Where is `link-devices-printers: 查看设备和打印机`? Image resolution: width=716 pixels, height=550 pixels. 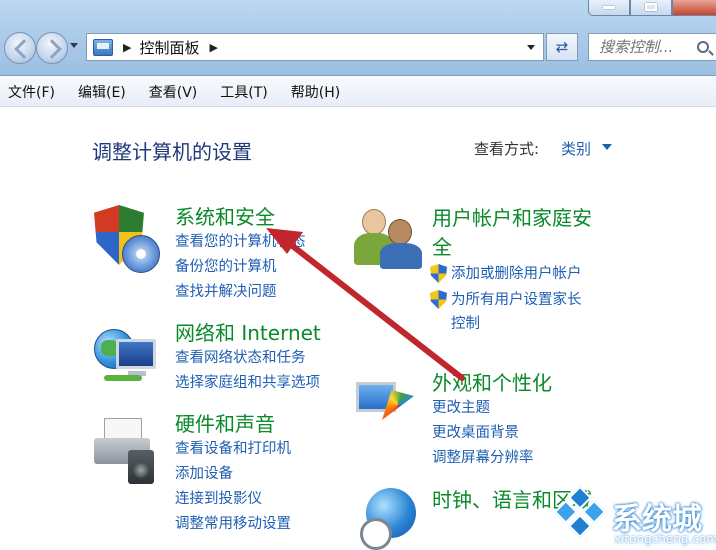 link-devices-printers: 查看设备和打印机 is located at coordinates (233, 449).